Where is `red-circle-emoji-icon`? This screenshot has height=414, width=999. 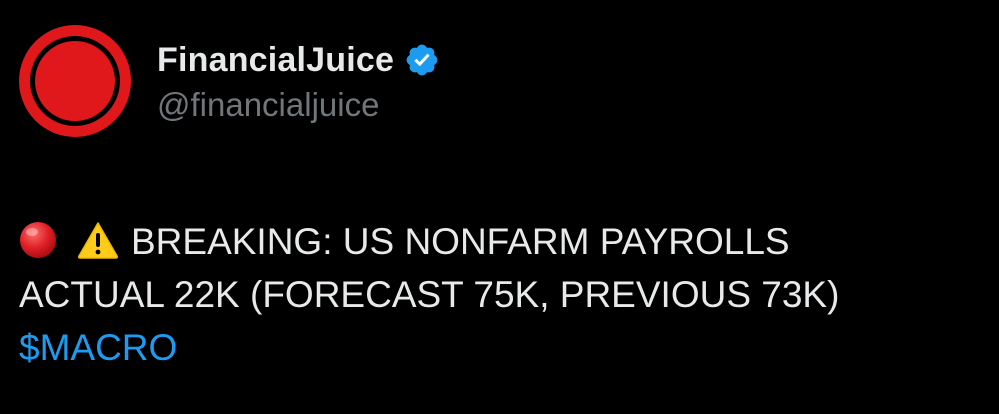
red-circle-emoji-icon is located at coordinates (38, 240).